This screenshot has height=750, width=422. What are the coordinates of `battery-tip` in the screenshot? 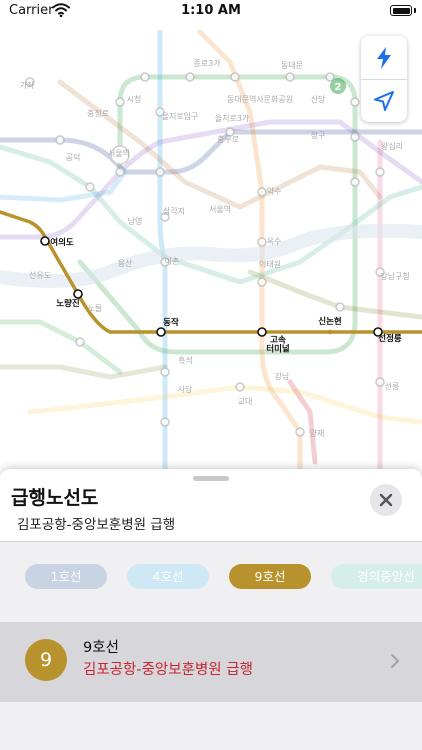 It's located at (415, 10).